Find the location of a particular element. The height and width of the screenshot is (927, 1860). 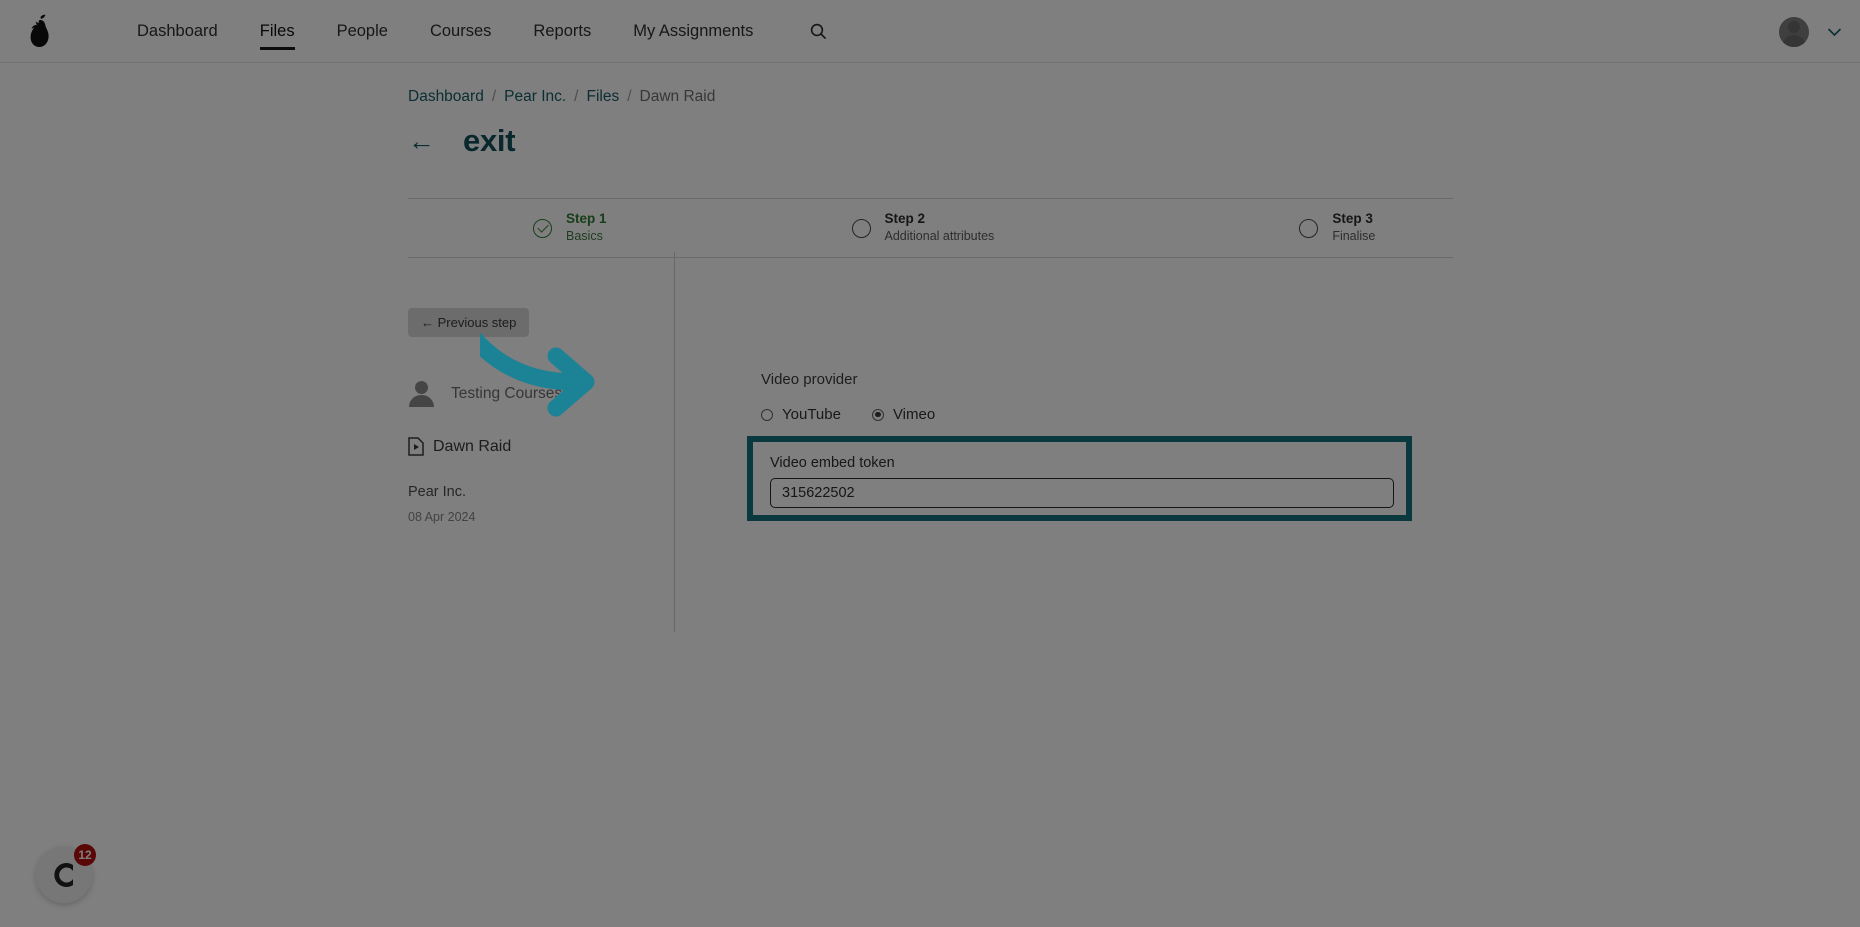

stepper-step-3-number: Step 3 is located at coordinates (1352, 219).